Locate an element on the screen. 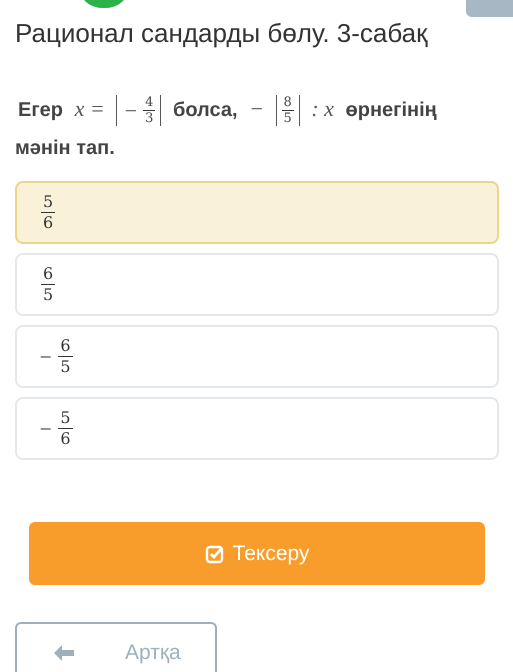  answer-option: 6 5 is located at coordinates (257, 284).